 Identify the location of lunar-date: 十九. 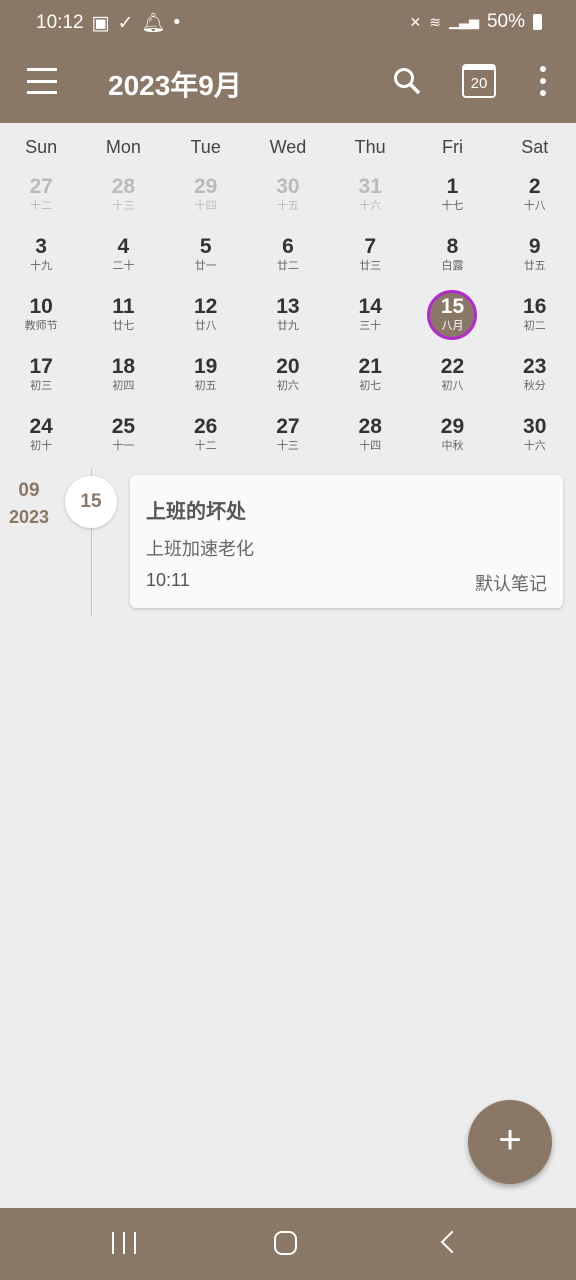
(41, 266).